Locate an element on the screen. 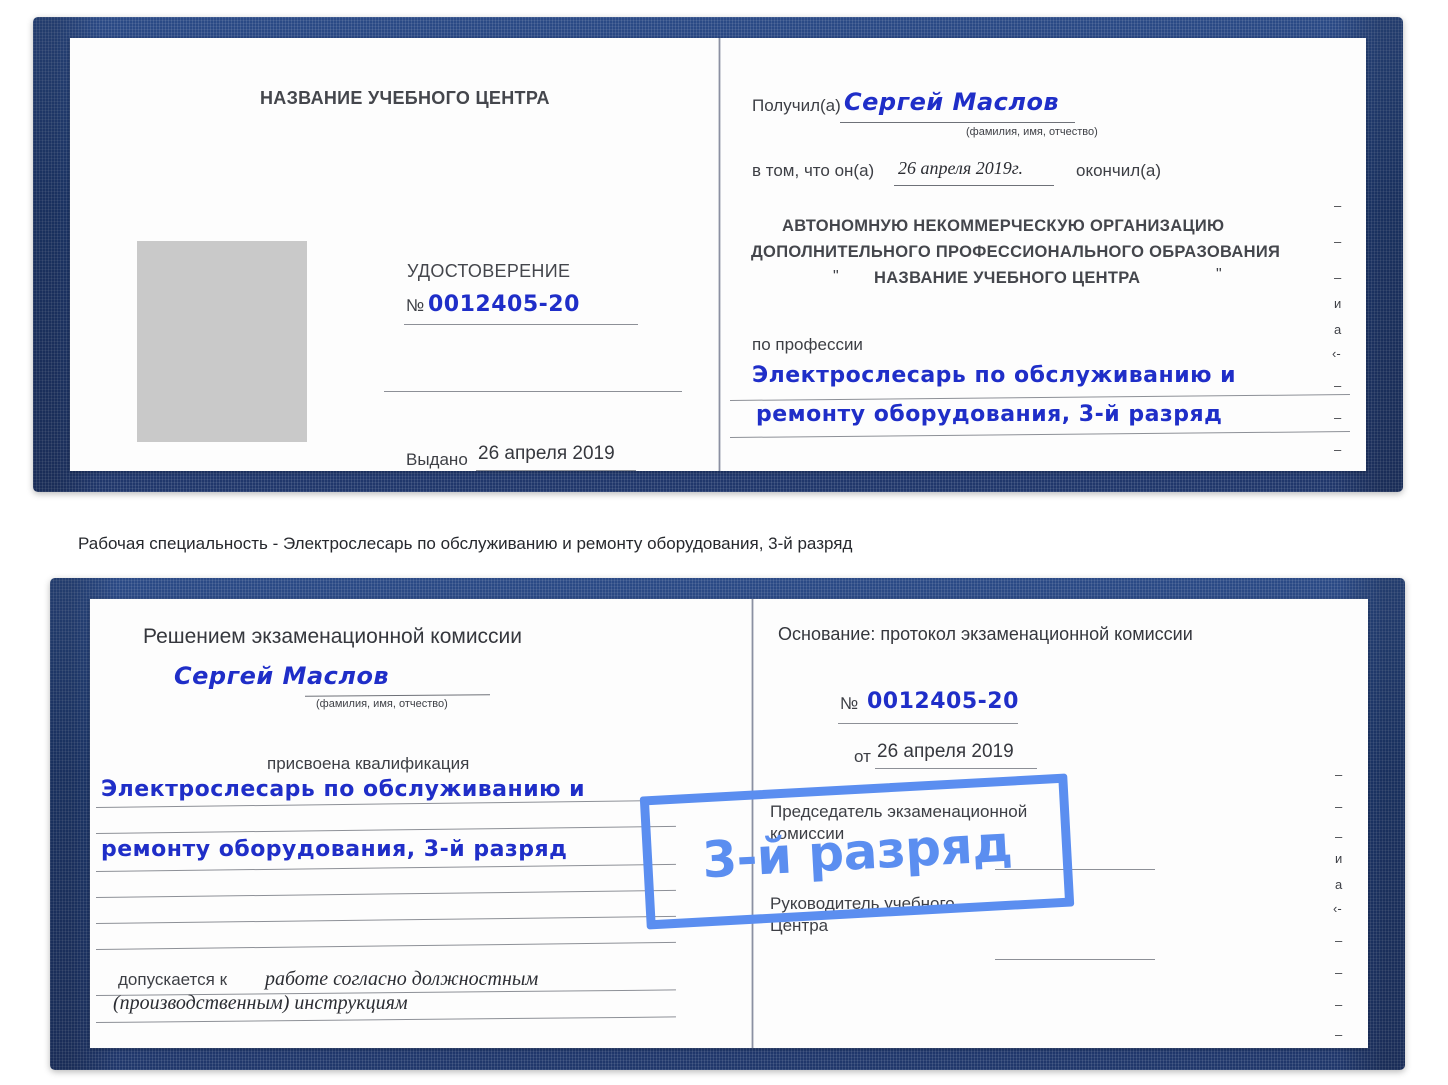  edge-fragment-b6: – is located at coordinates (1339, 940).